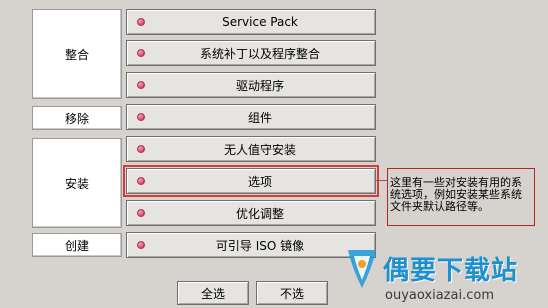  What do you see at coordinates (259, 213) in the screenshot?
I see `button-label: 优化调整` at bounding box center [259, 213].